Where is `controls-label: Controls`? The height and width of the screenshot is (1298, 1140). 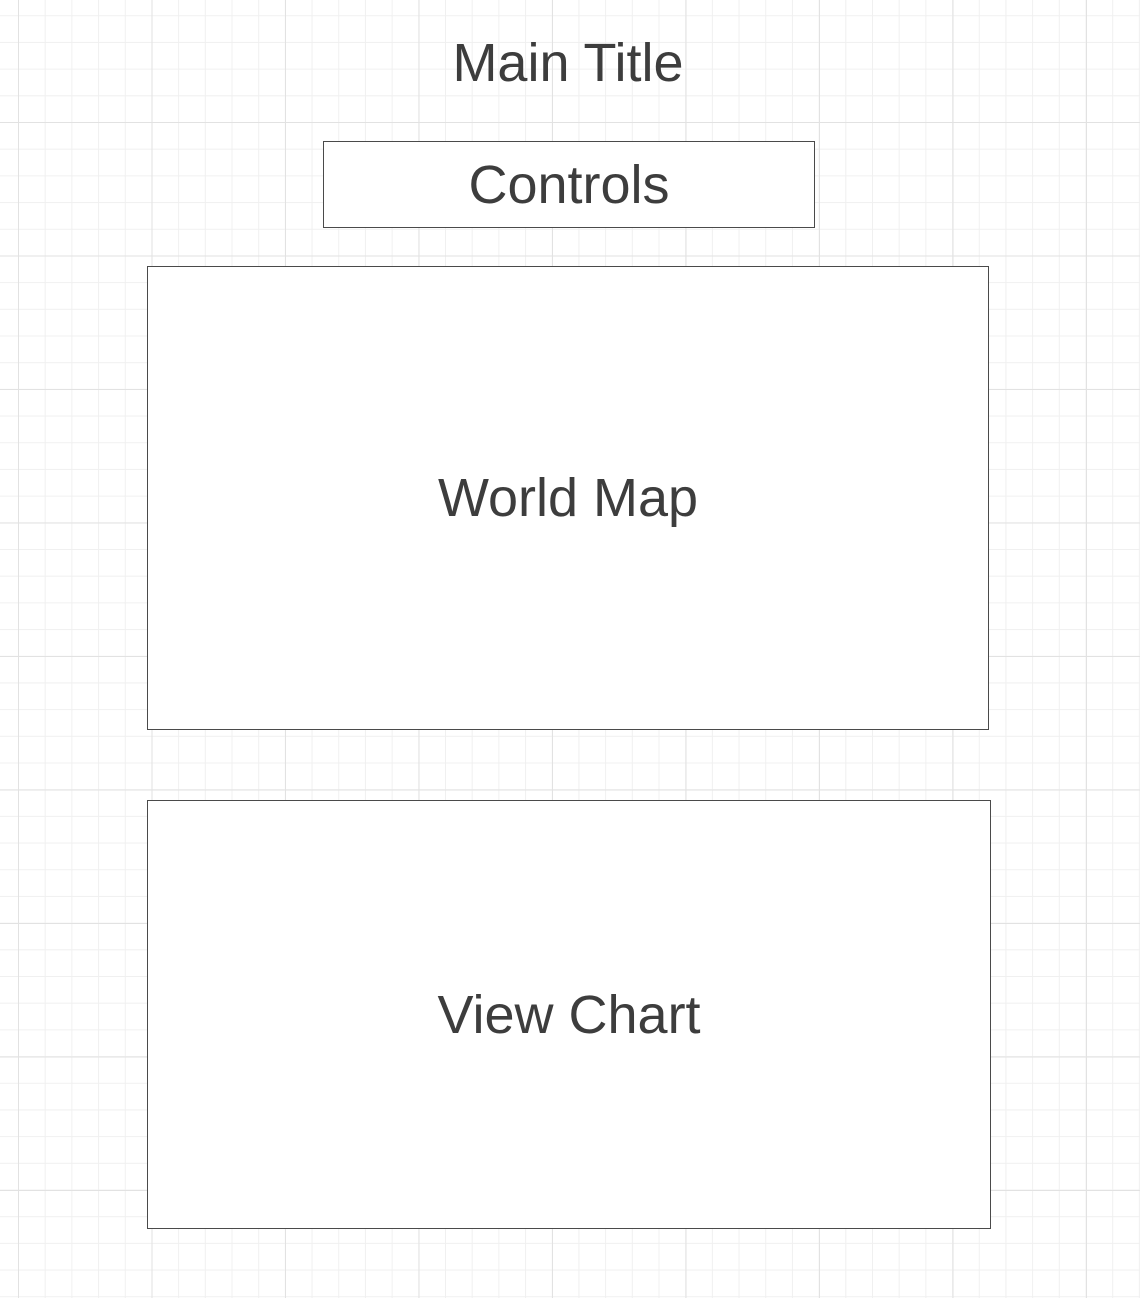
controls-label: Controls is located at coordinates (569, 184).